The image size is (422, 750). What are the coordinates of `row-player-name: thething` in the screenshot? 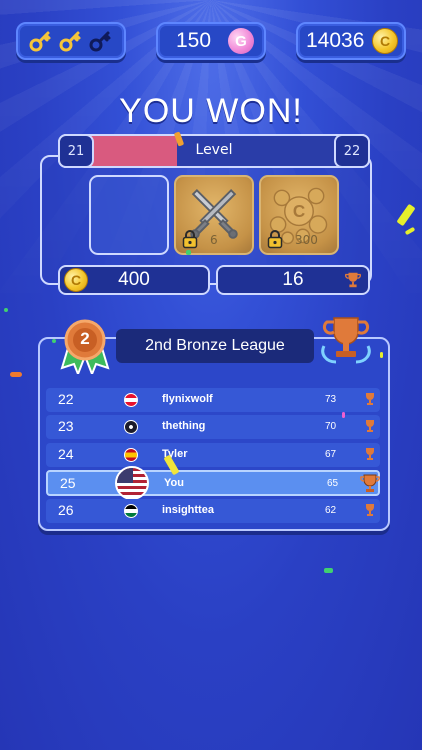 It's located at (184, 426).